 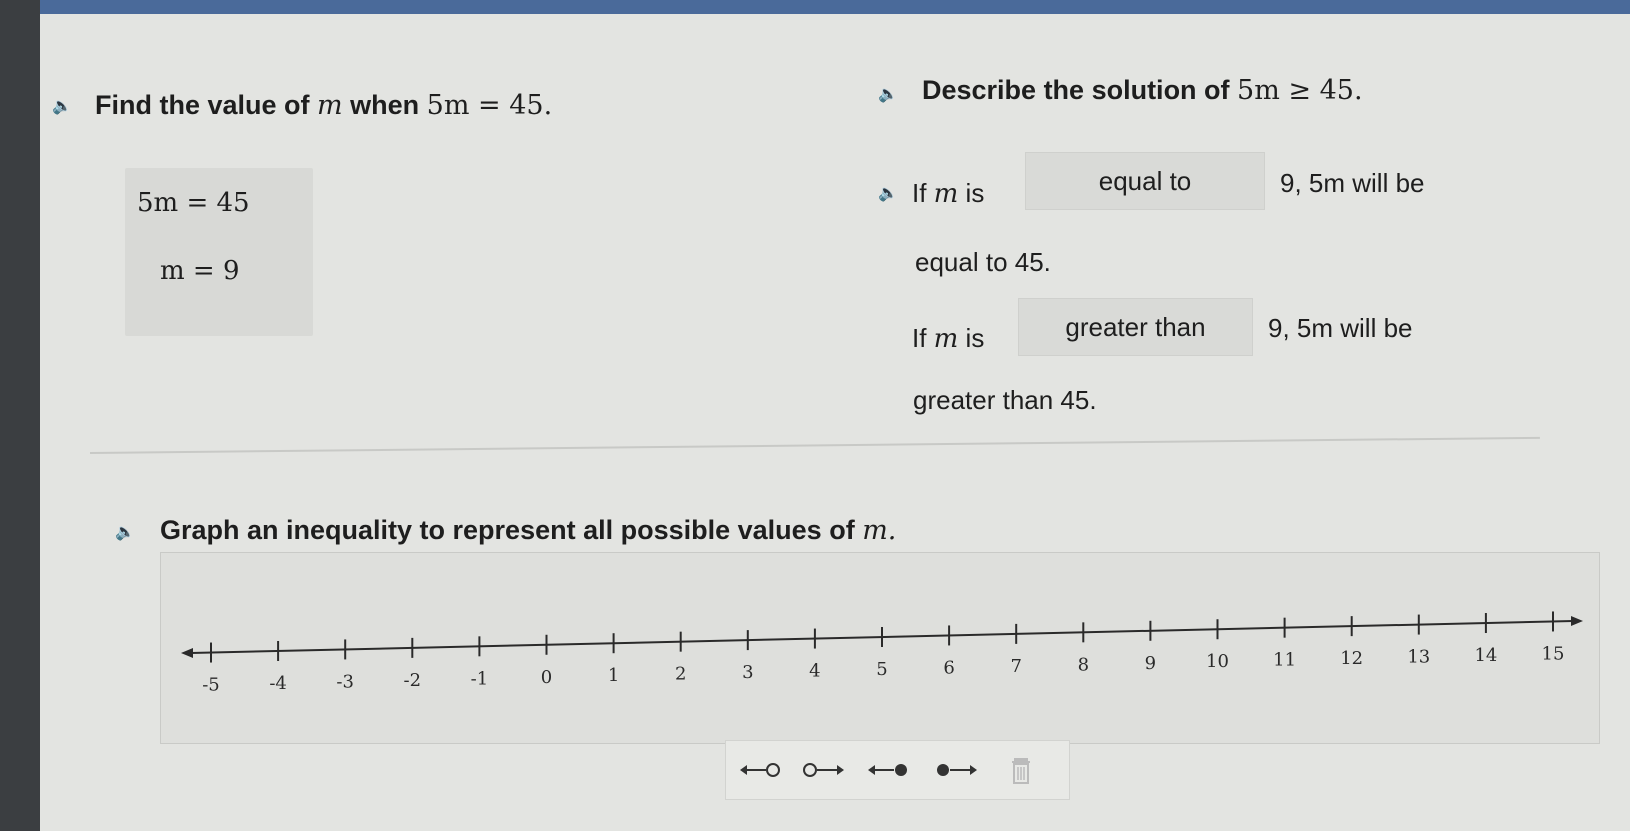 What do you see at coordinates (613, 675) in the screenshot?
I see `tick-label: 1` at bounding box center [613, 675].